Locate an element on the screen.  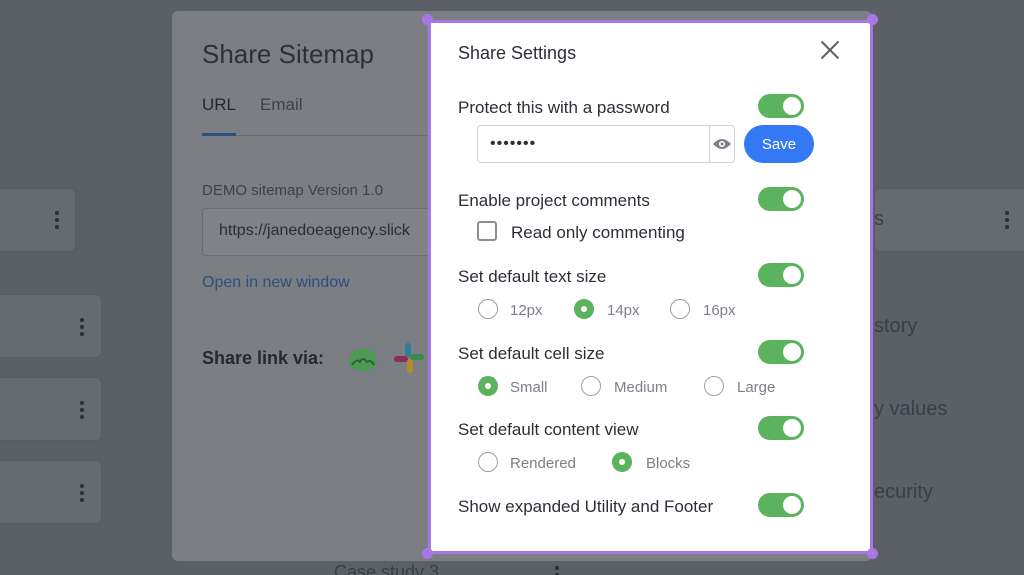
close-icon is located at coordinates (830, 50).